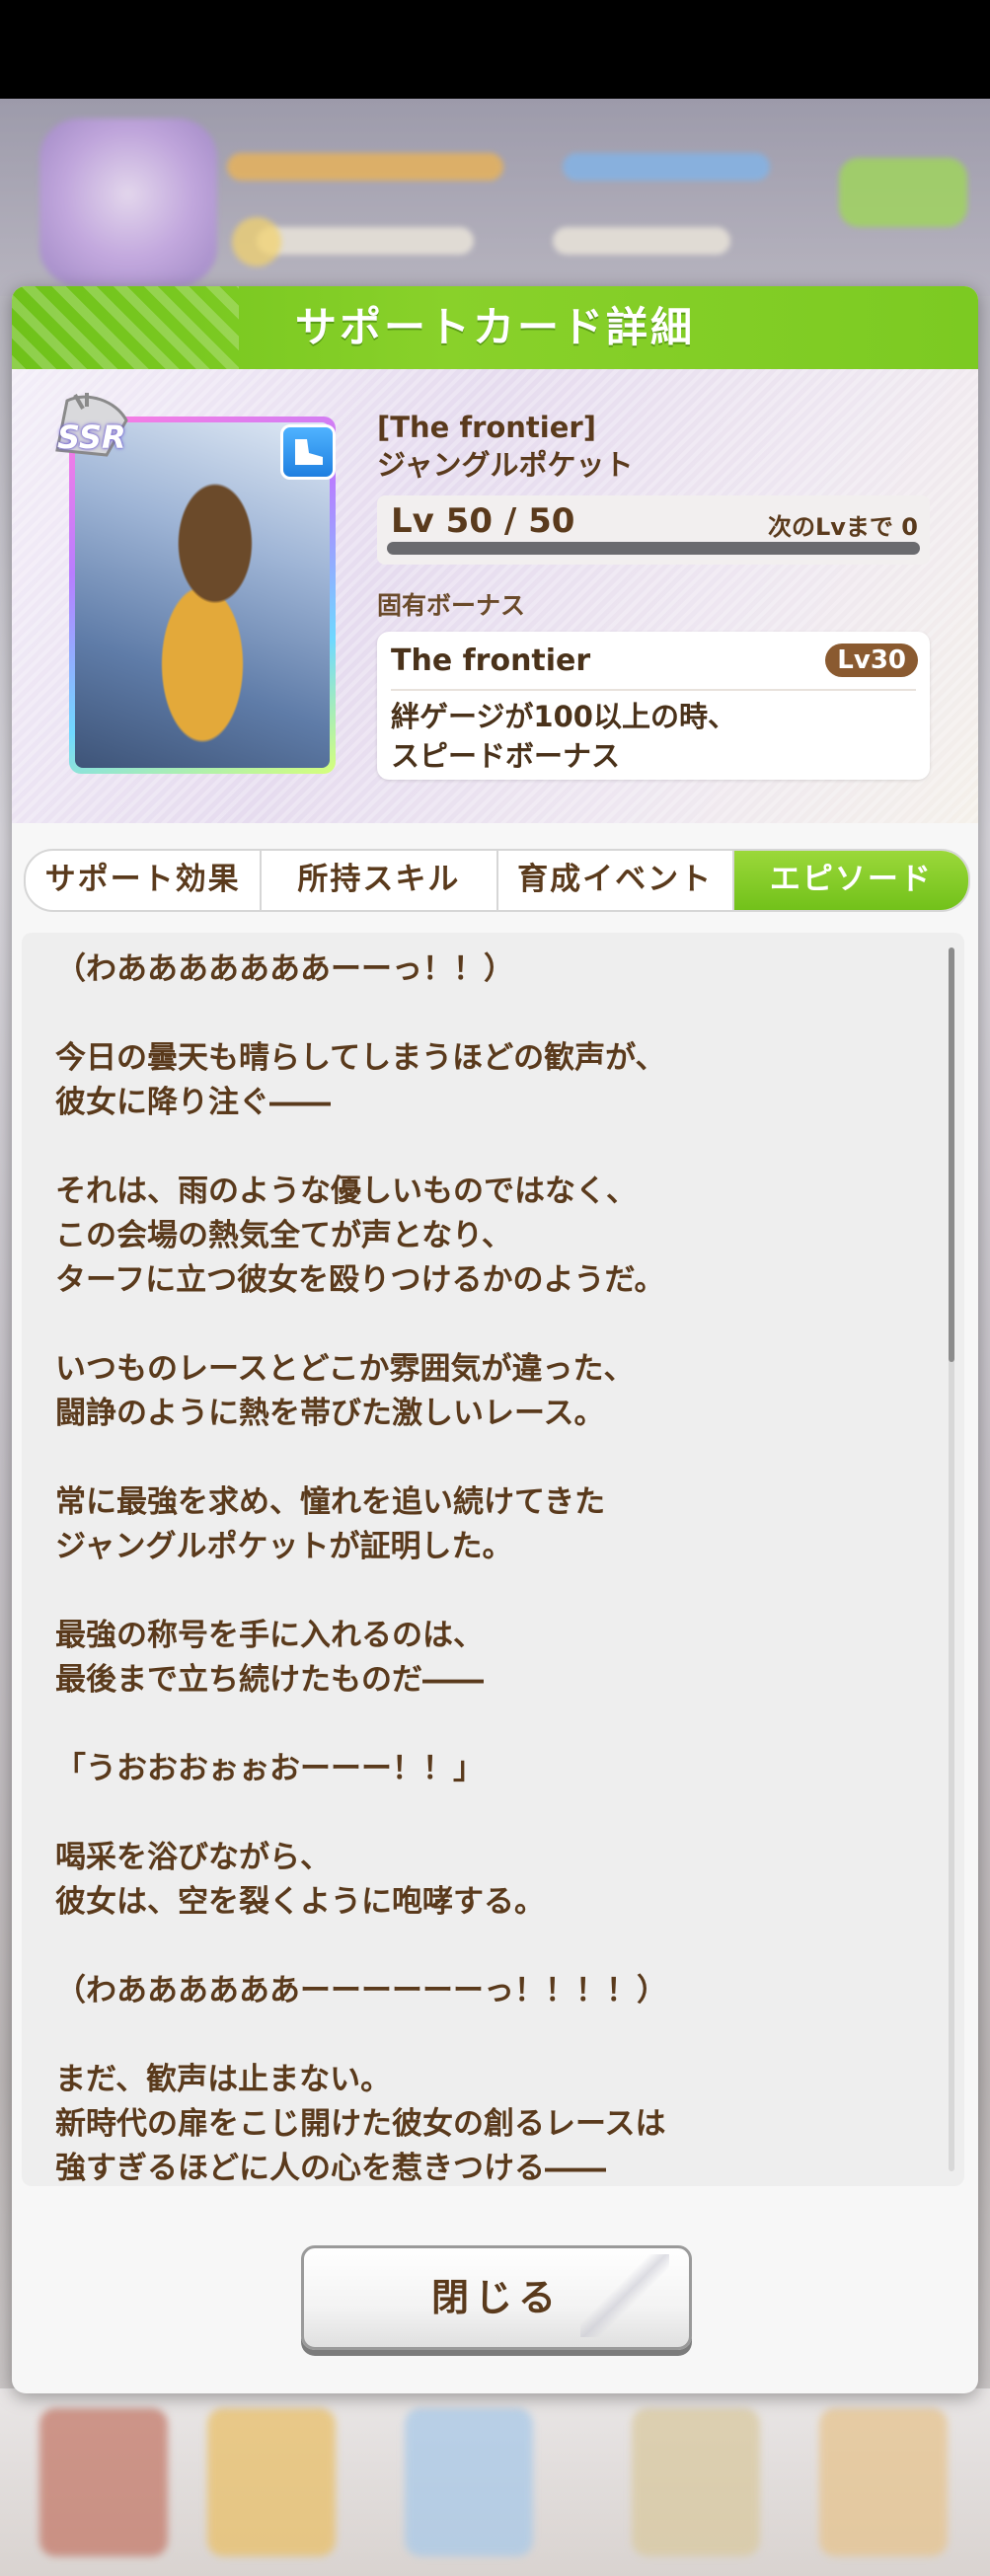 Image resolution: width=990 pixels, height=2576 pixels. Describe the element at coordinates (653, 548) in the screenshot. I see `level-progress-bar` at that location.